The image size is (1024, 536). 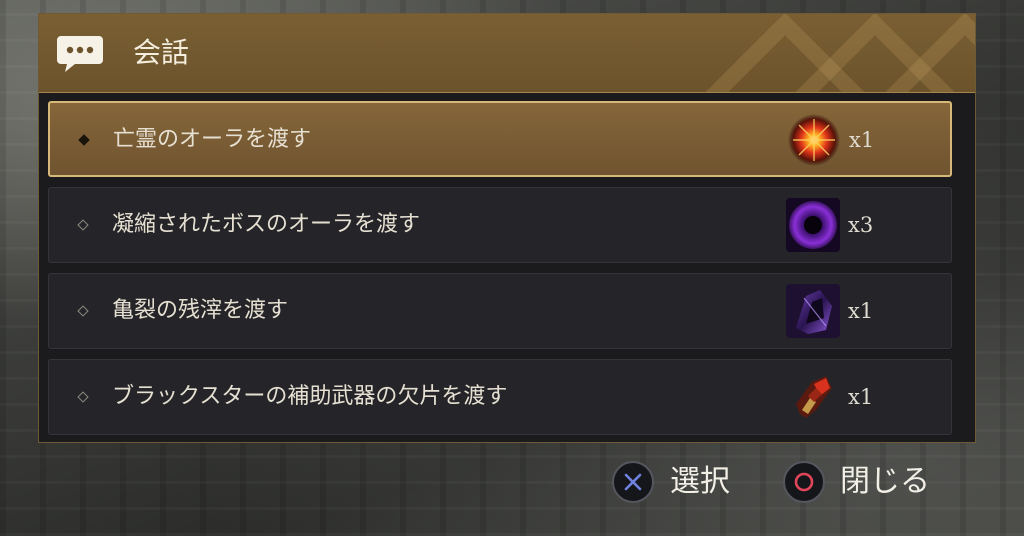 What do you see at coordinates (861, 225) in the screenshot?
I see `item-count: x3` at bounding box center [861, 225].